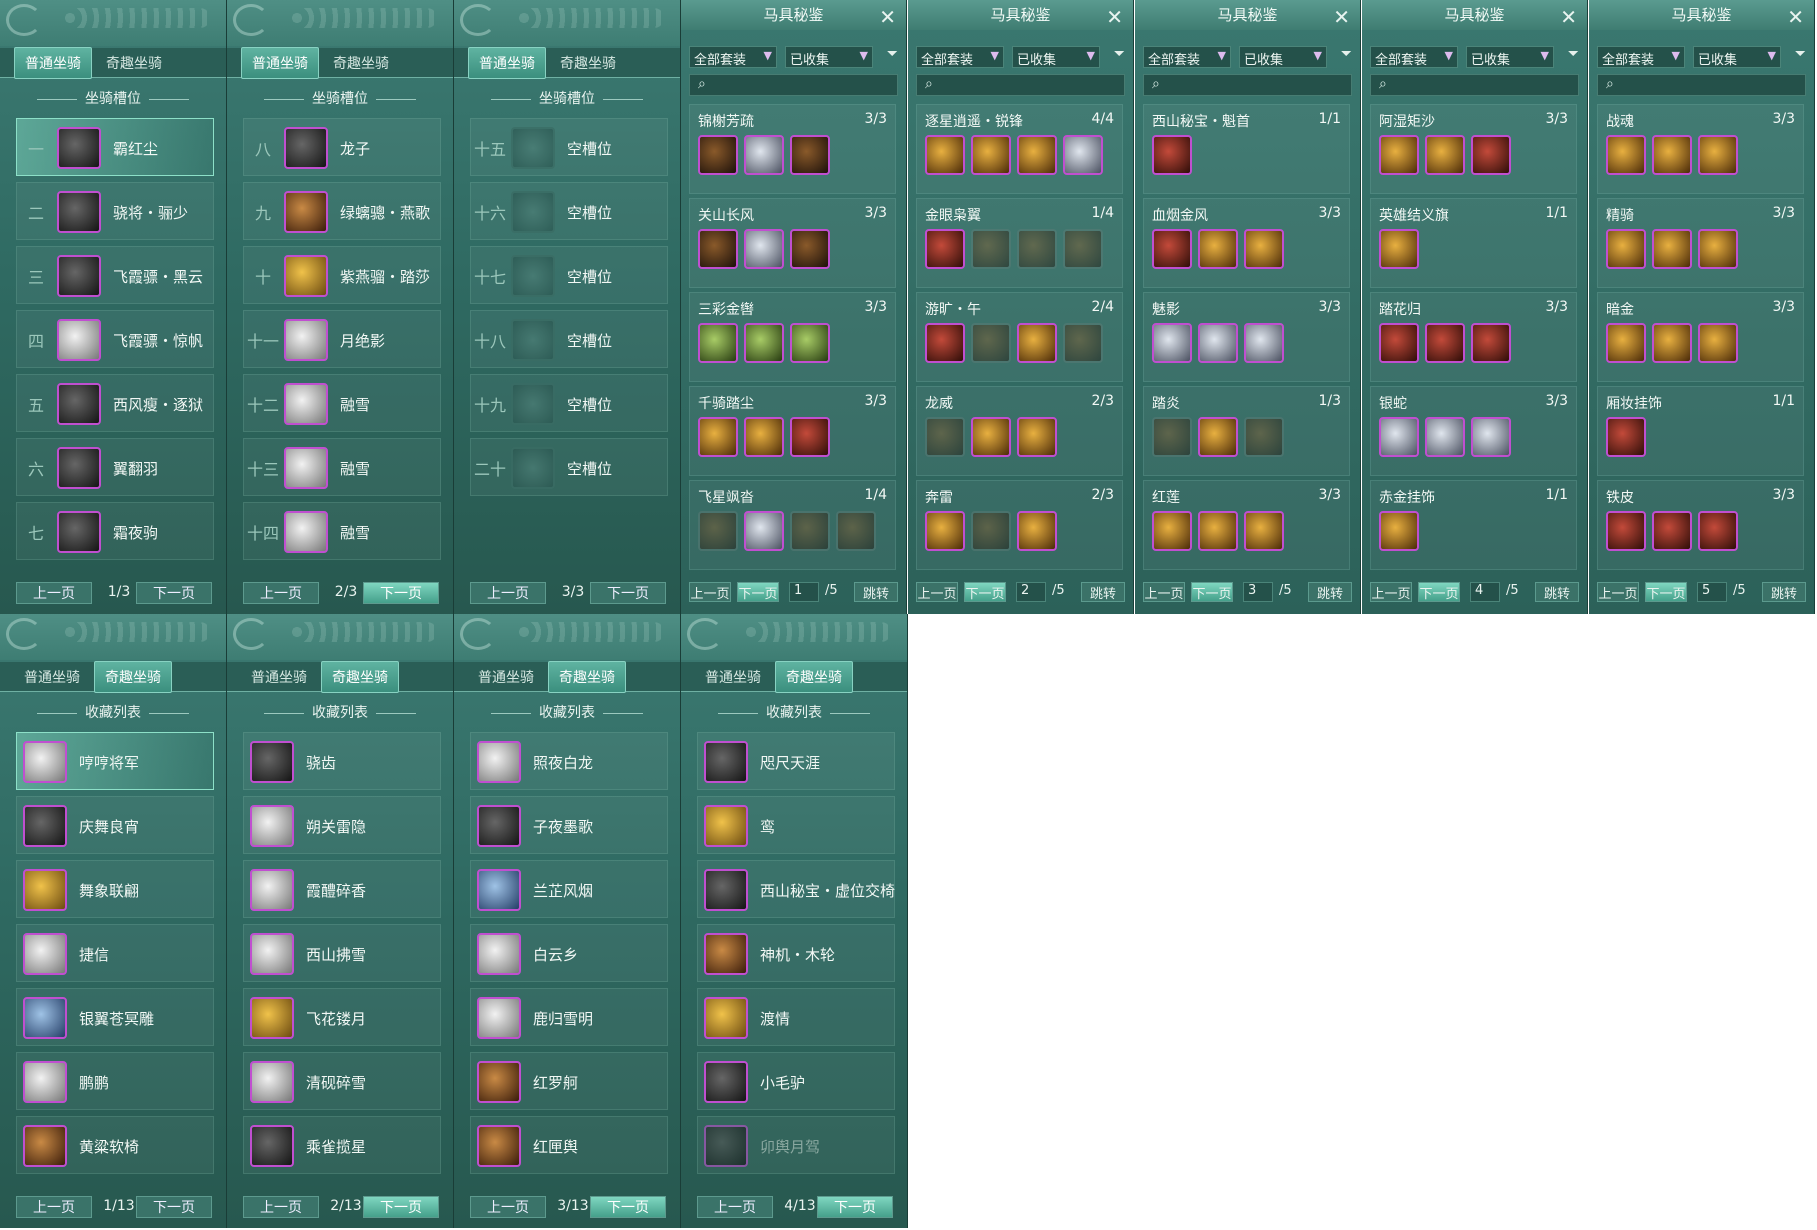 The width and height of the screenshot is (1817, 1230). Describe the element at coordinates (1700, 243) in the screenshot. I see `tack-set-card: 精骑 3/3` at that location.